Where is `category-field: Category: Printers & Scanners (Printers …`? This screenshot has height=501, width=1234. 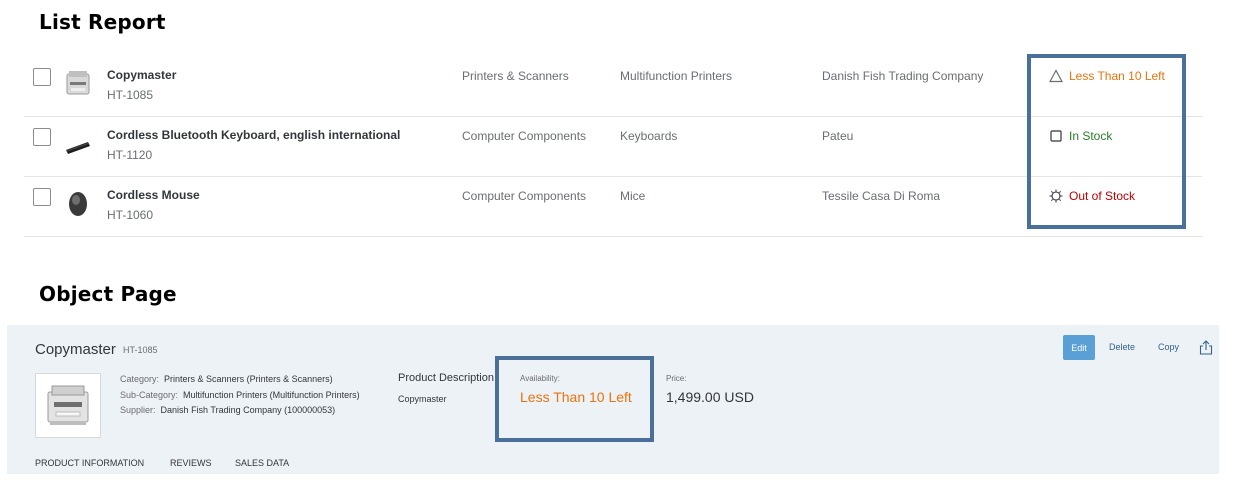 category-field: Category: Printers & Scanners (Printers … is located at coordinates (226, 379).